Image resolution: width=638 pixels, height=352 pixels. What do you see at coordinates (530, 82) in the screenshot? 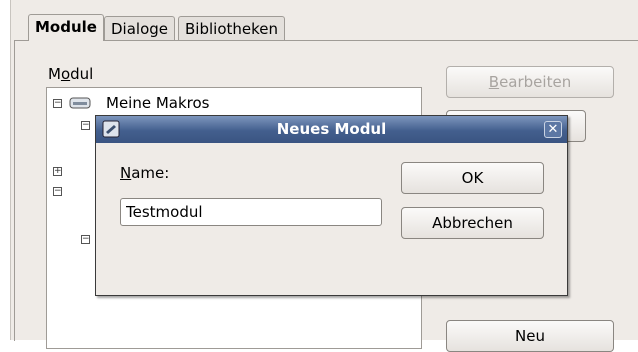
I see `edit-button: Bearbeiten` at bounding box center [530, 82].